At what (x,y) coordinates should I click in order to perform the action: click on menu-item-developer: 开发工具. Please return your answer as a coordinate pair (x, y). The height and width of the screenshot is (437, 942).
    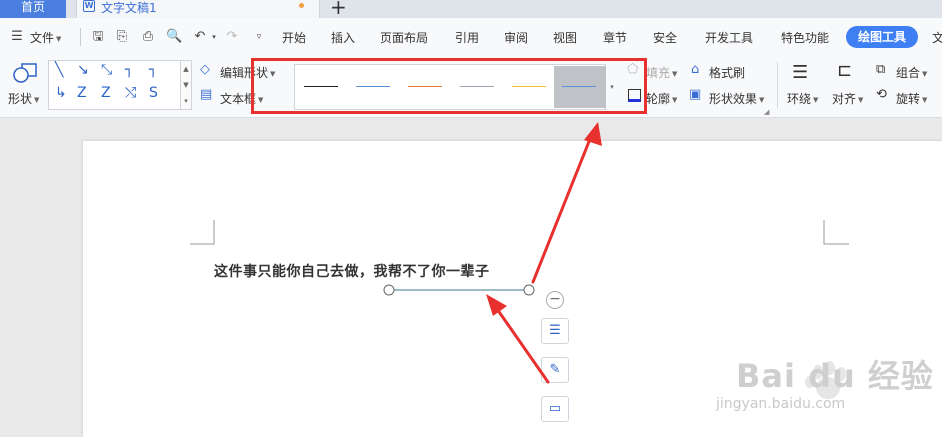
    Looking at the image, I should click on (729, 37).